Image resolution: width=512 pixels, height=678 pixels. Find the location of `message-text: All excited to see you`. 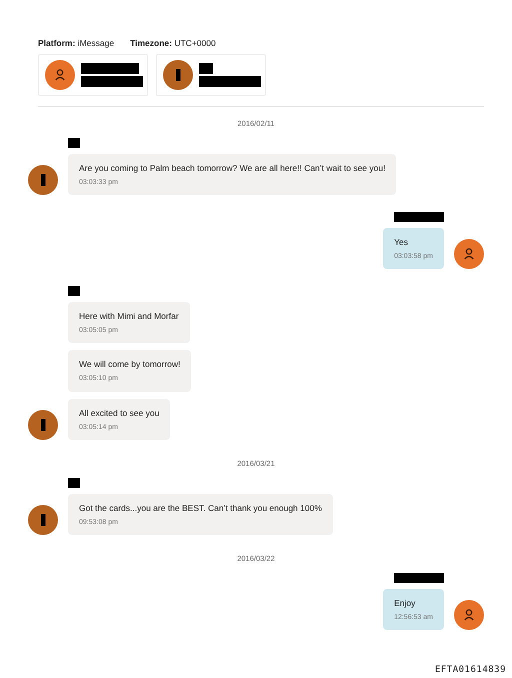

message-text: All excited to see you is located at coordinates (119, 413).